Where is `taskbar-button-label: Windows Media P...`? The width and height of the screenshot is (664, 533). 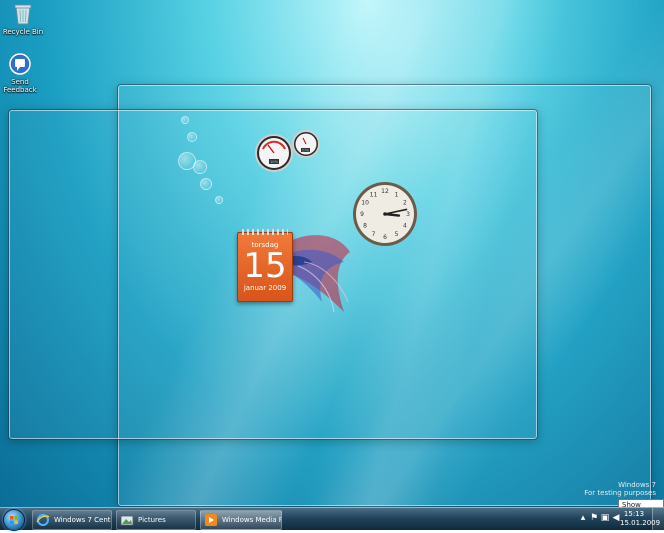
taskbar-button-label: Windows Media P... is located at coordinates (252, 520).